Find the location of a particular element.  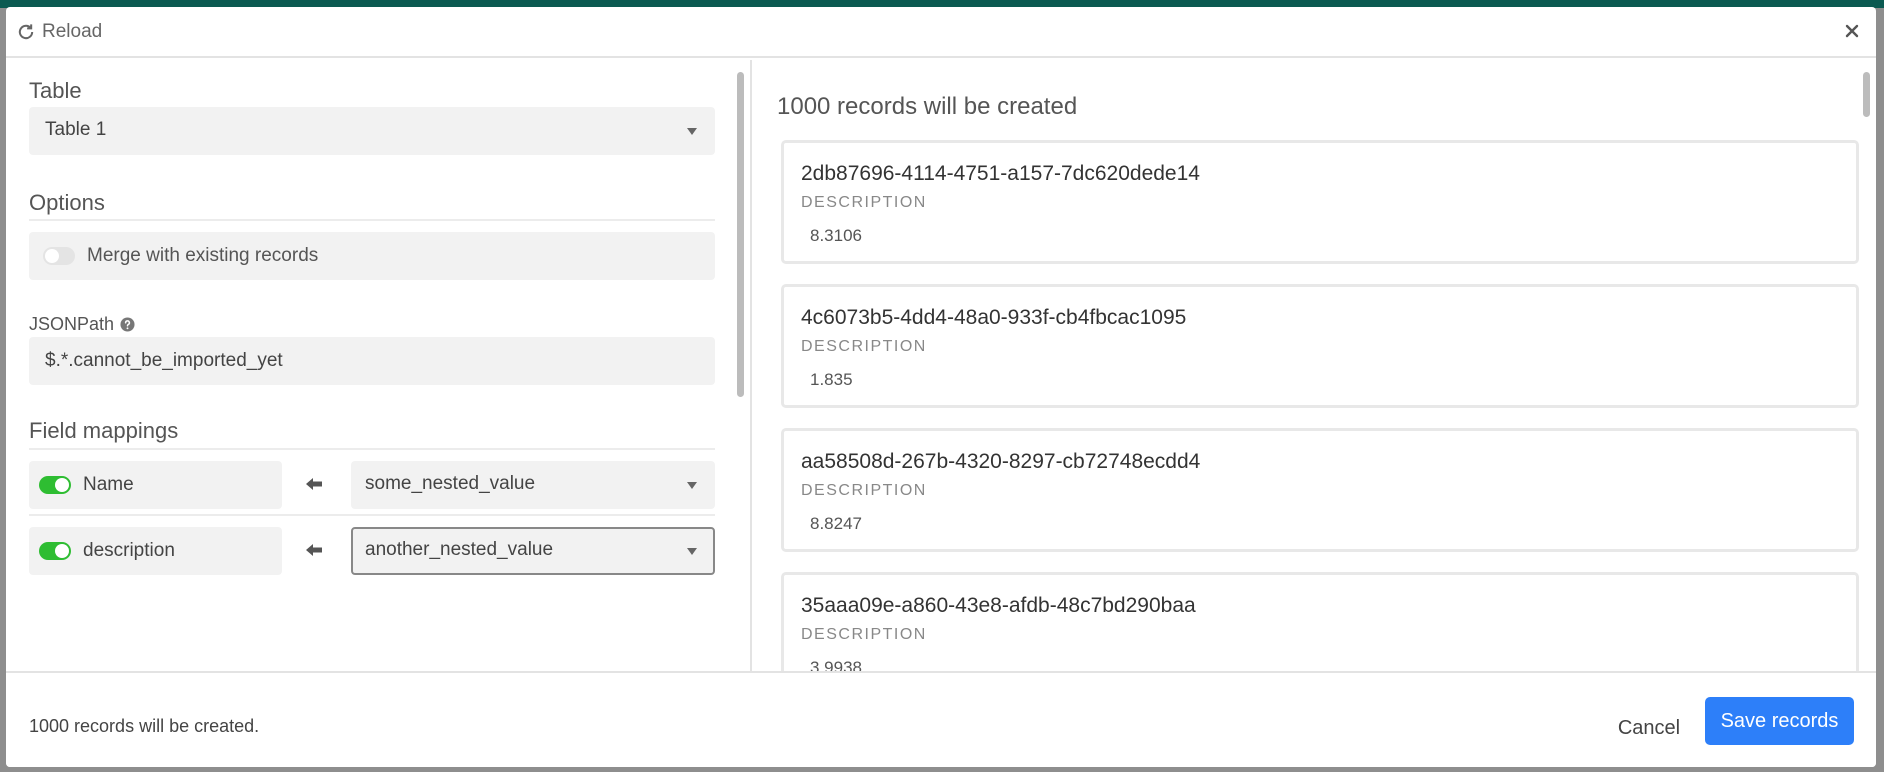

reload-button: Reload is located at coordinates (59, 32).